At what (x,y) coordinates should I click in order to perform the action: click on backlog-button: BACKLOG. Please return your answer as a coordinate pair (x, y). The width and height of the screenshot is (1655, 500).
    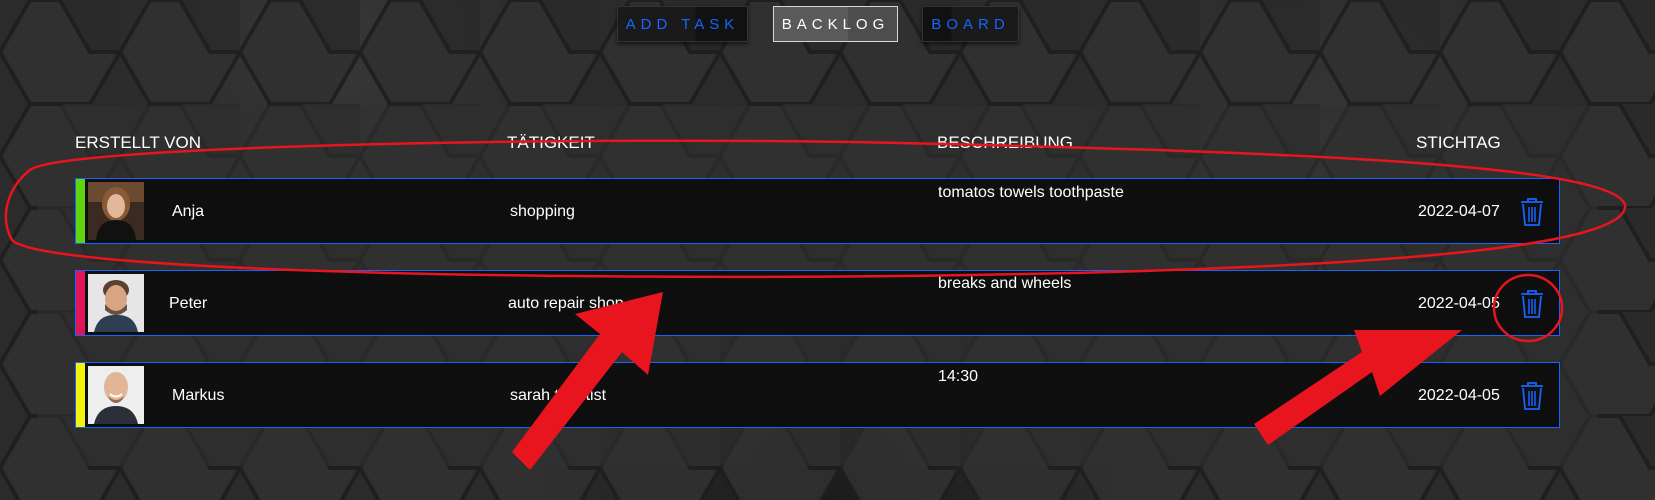
    Looking at the image, I should click on (835, 24).